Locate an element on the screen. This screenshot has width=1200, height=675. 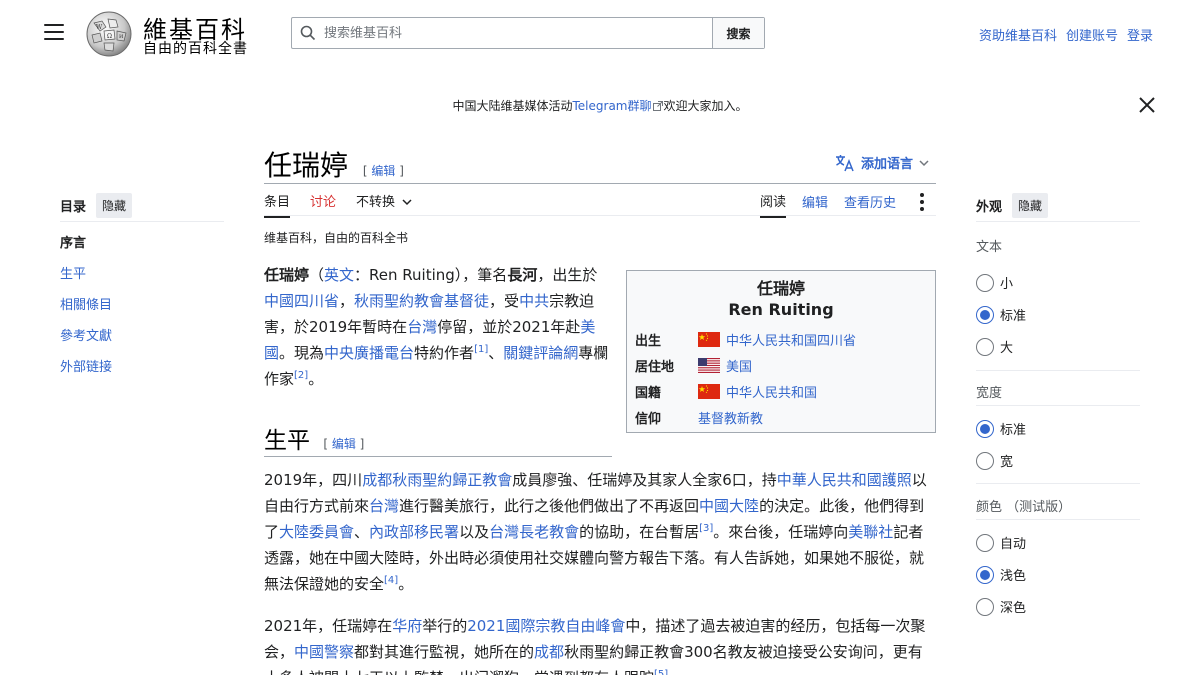
banner-text-before: 中国大陆维基媒体活动 is located at coordinates (512, 106).